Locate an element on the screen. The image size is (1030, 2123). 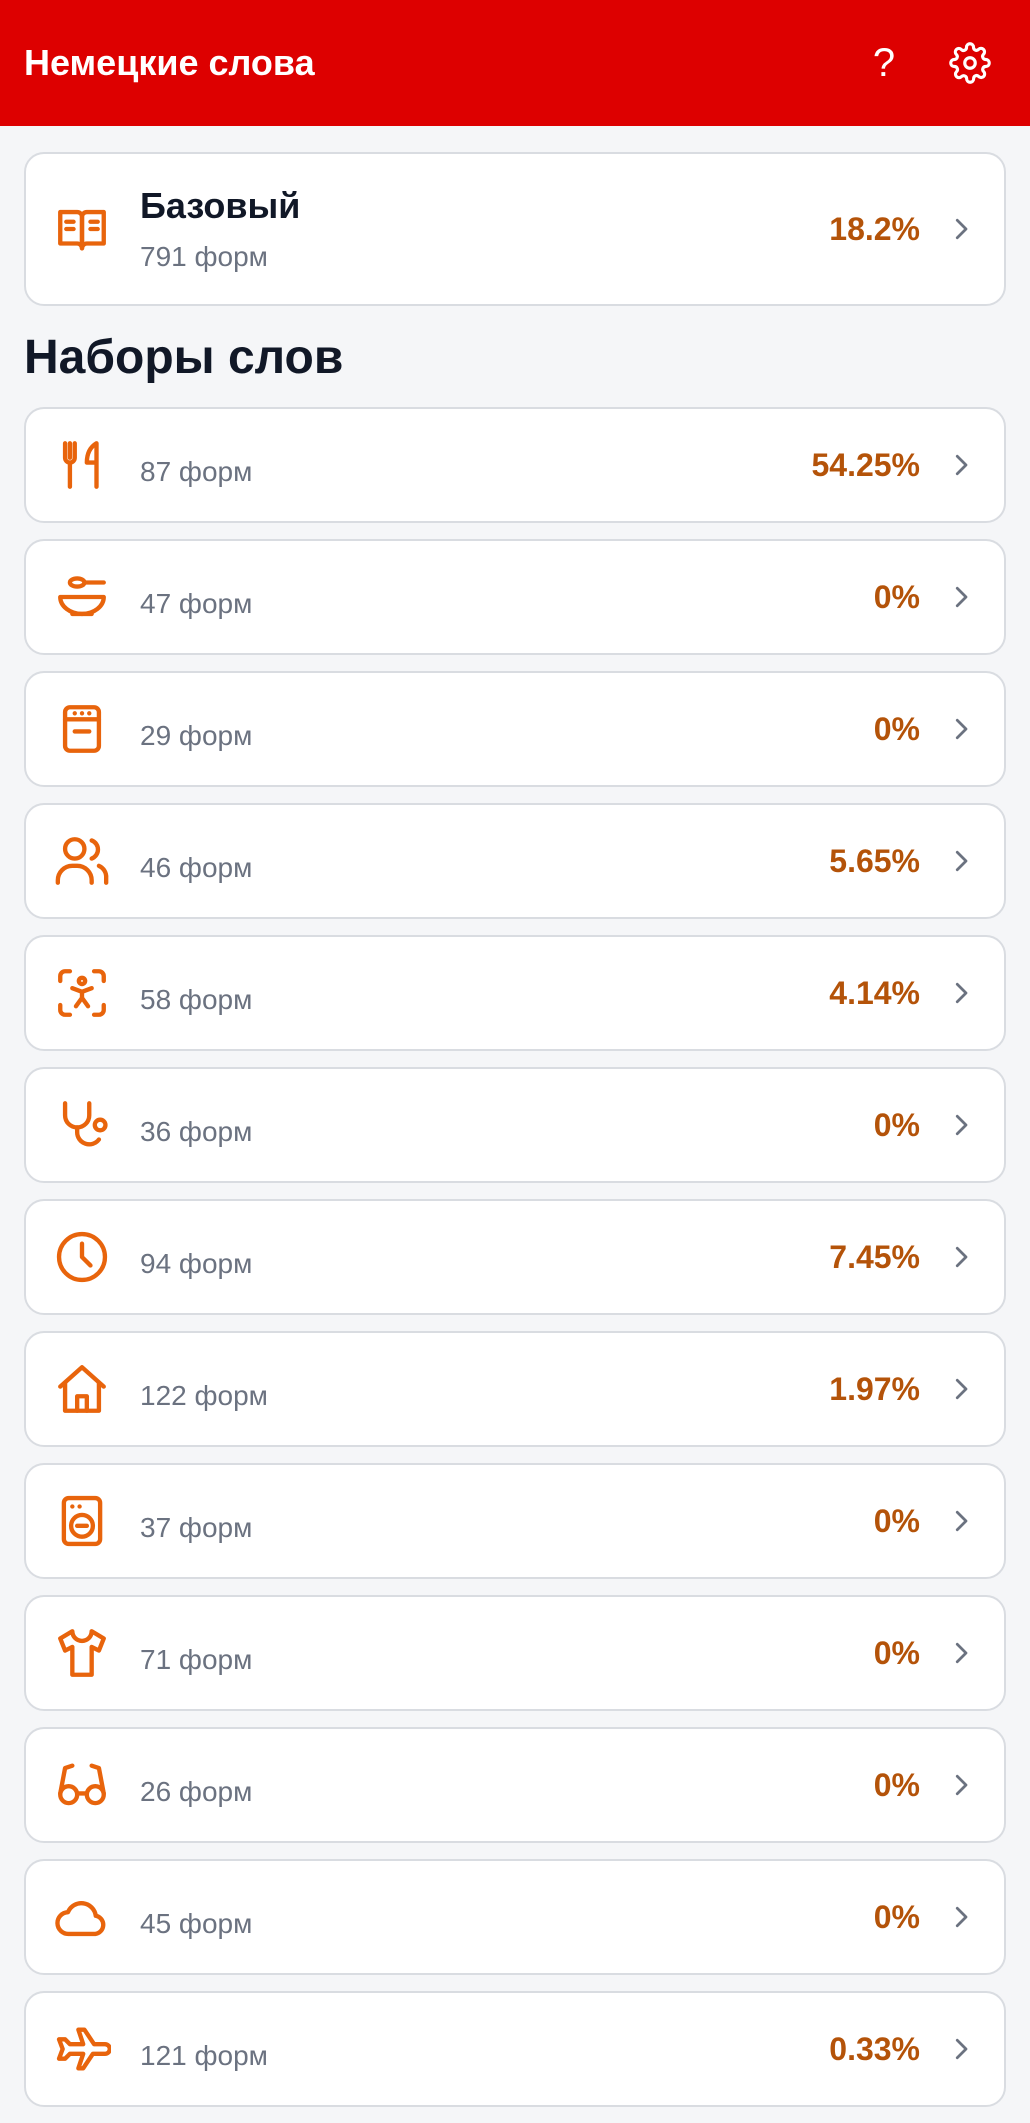
stove-icon is located at coordinates (82, 729).